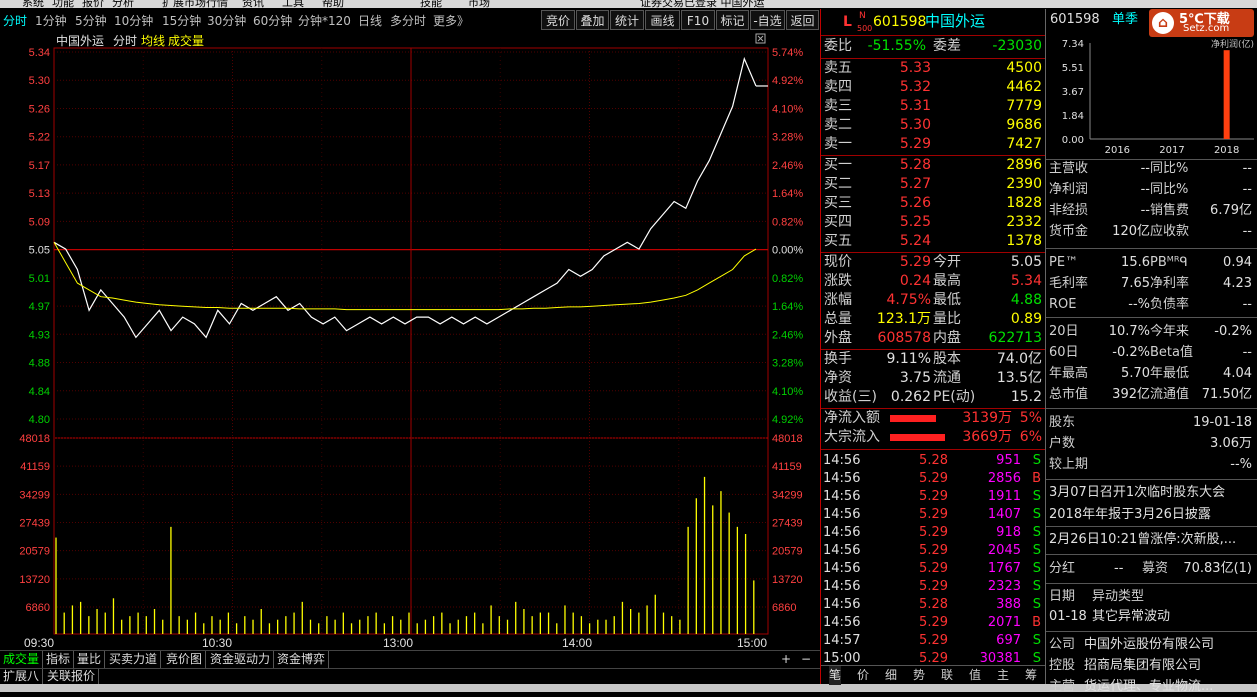 This screenshot has height=697, width=1257. What do you see at coordinates (760, 38) in the screenshot?
I see `close-icon` at bounding box center [760, 38].